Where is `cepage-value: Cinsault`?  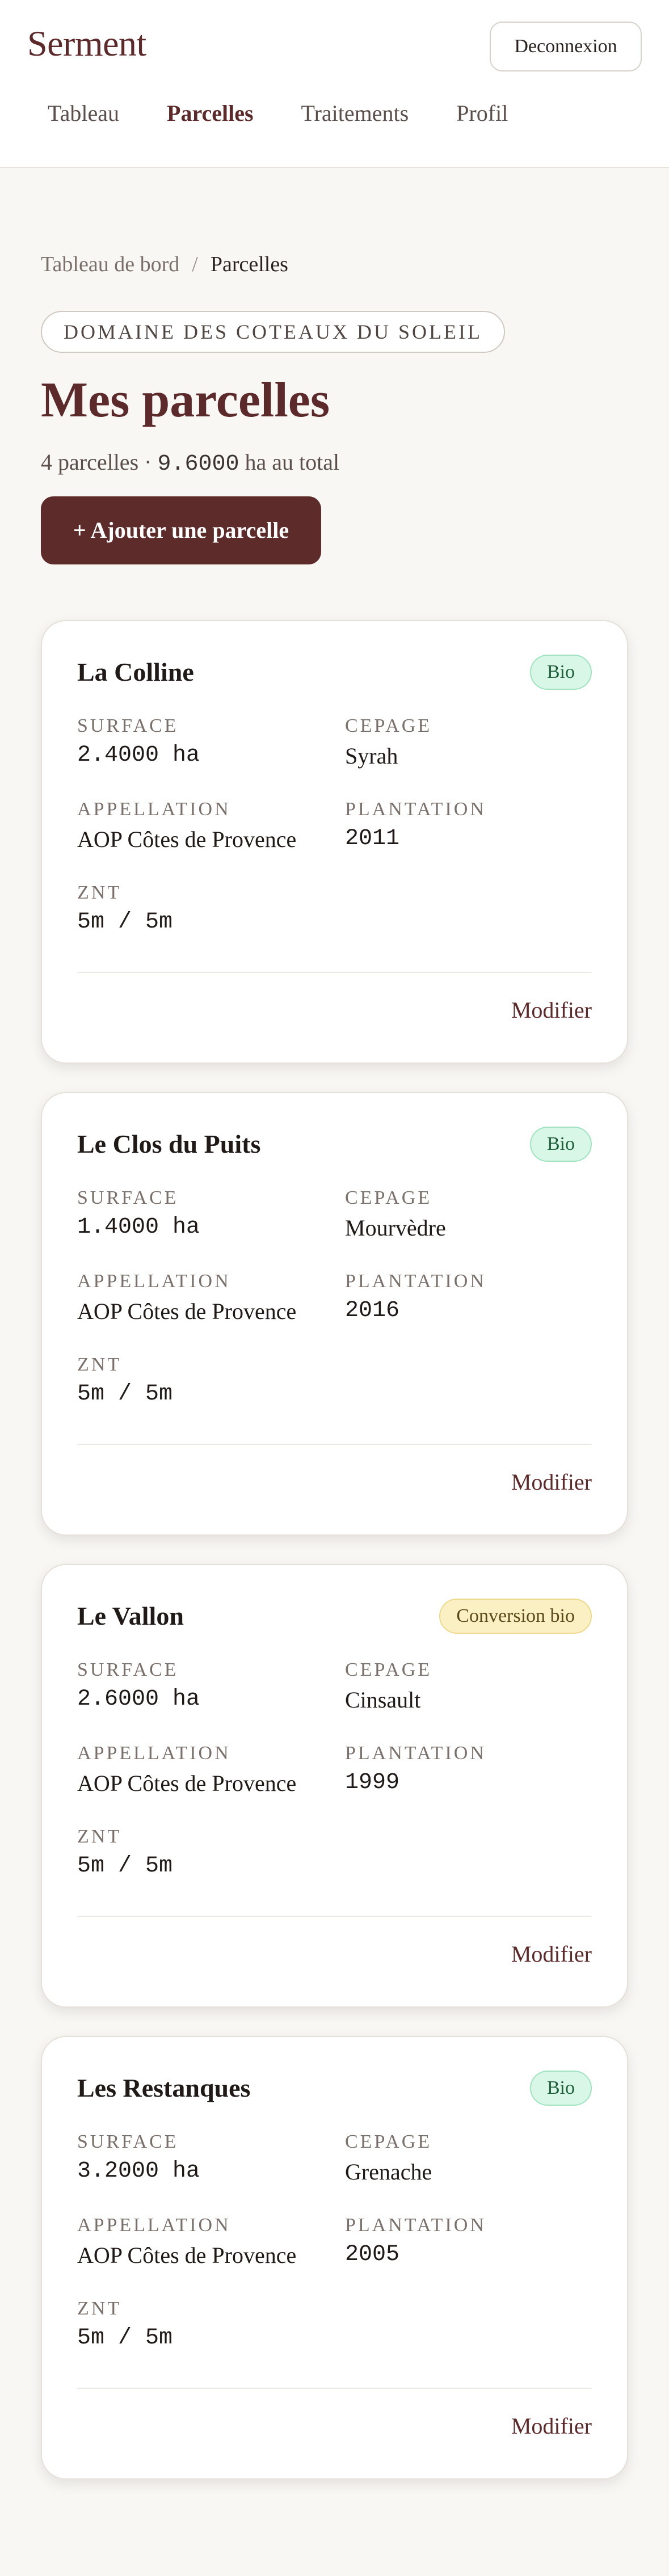
cepage-value: Cinsault is located at coordinates (383, 1700).